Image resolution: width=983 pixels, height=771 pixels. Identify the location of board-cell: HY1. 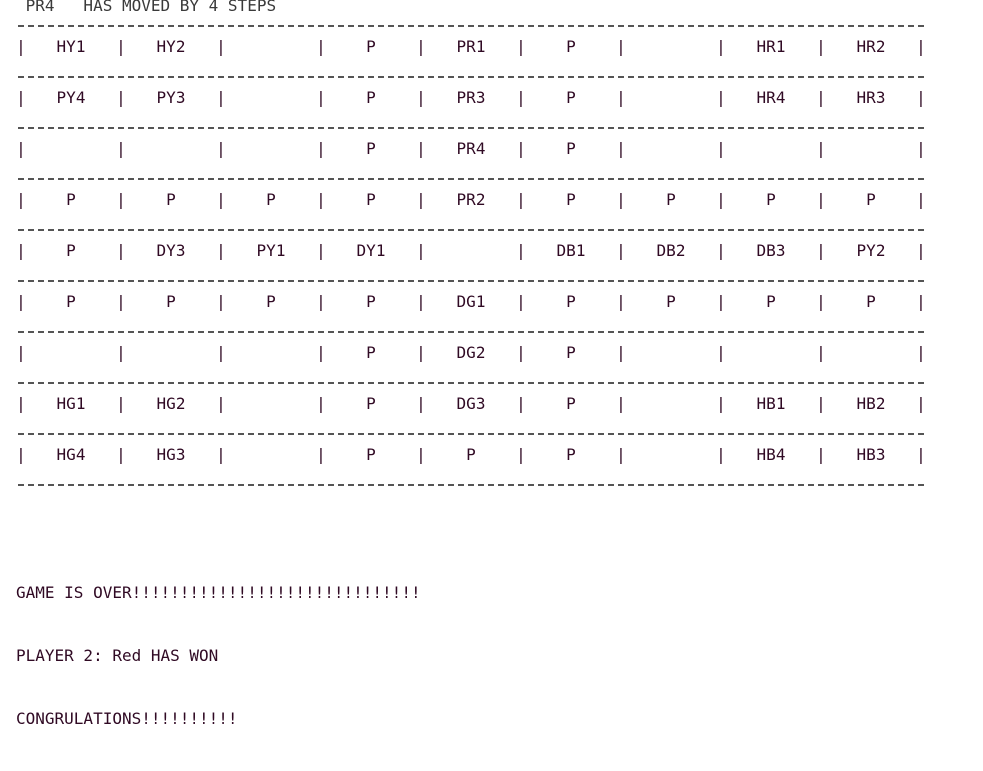
(71, 46).